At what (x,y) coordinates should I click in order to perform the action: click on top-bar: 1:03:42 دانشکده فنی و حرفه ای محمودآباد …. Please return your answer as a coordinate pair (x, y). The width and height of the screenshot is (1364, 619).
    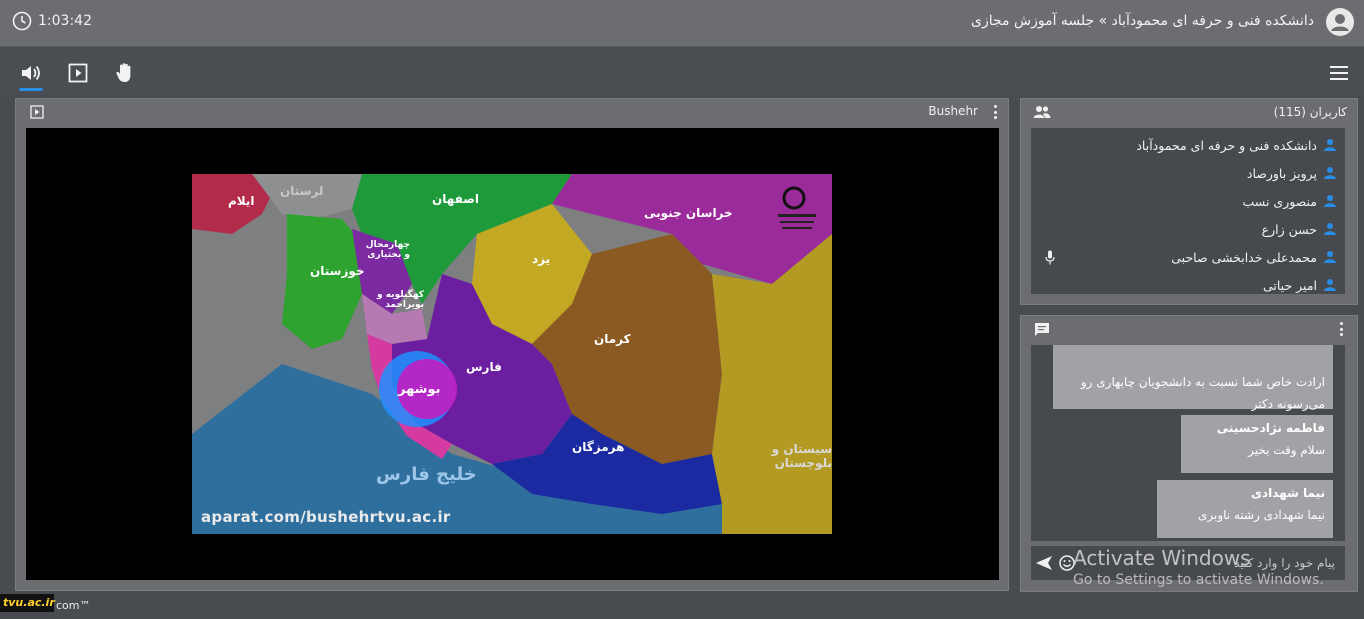
    Looking at the image, I should click on (682, 23).